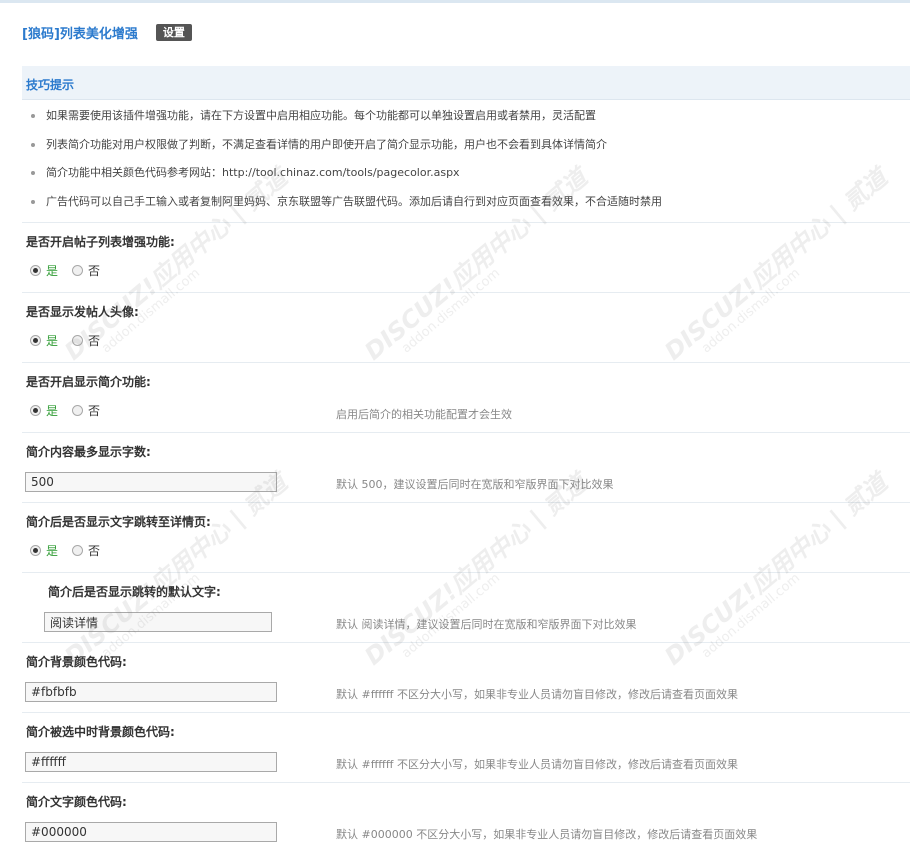  I want to click on setting-label: 是否开启显示简介功能:, so click(88, 382).